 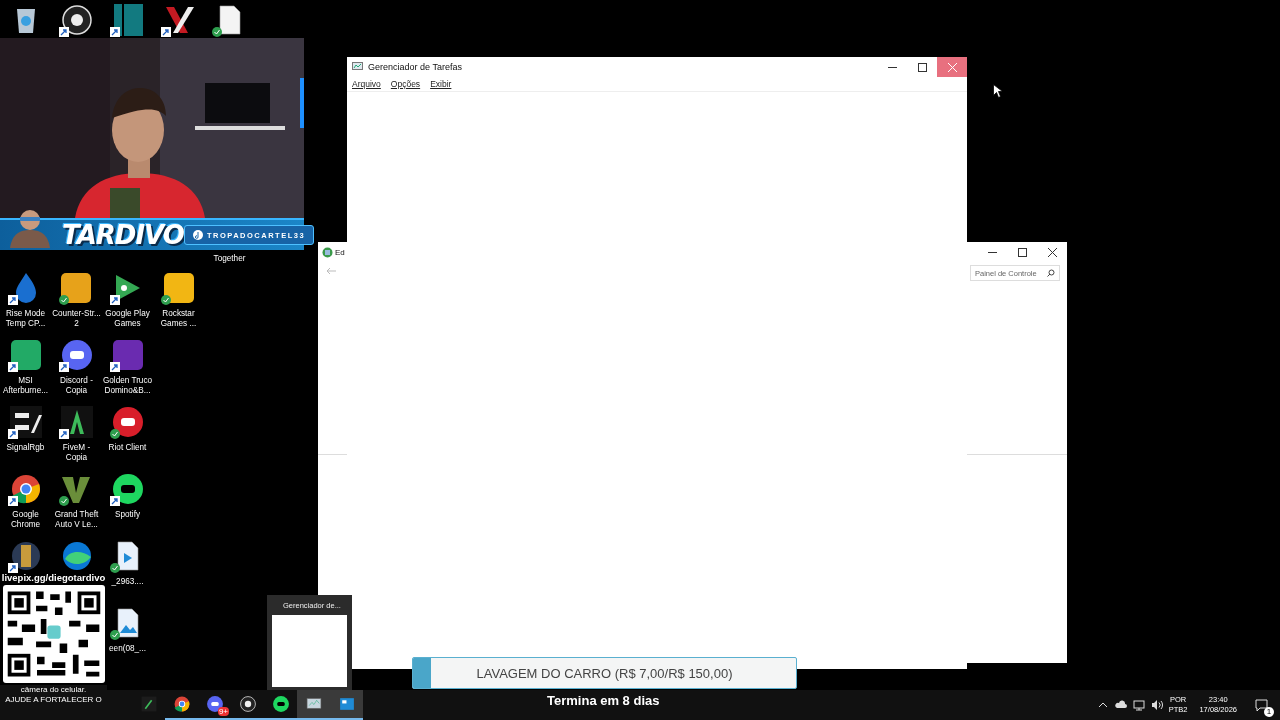 I want to click on qr-caption: câmera do celular. AJUDE A FORTALECER O, so click(x=53, y=695).